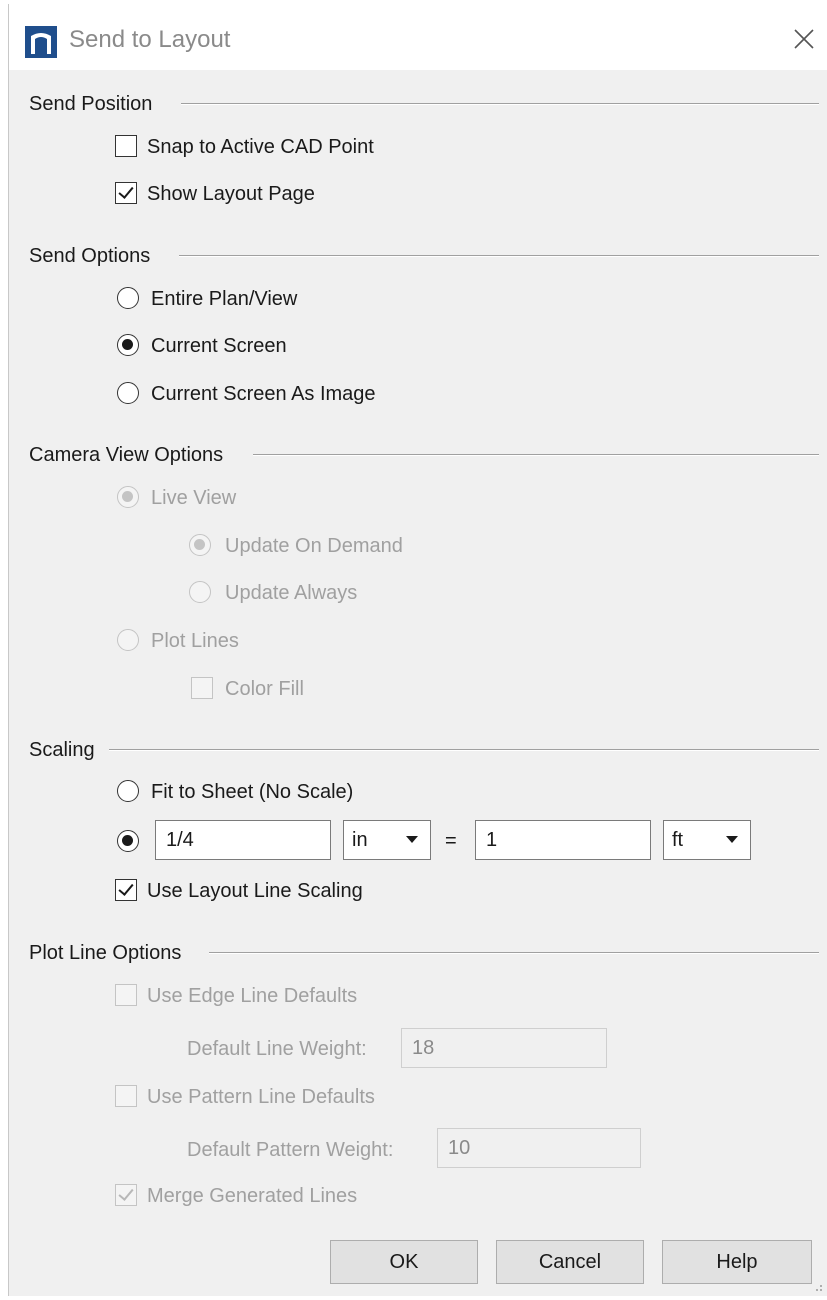  What do you see at coordinates (231, 194) in the screenshot?
I see `checkbox-label: Show Layout Page` at bounding box center [231, 194].